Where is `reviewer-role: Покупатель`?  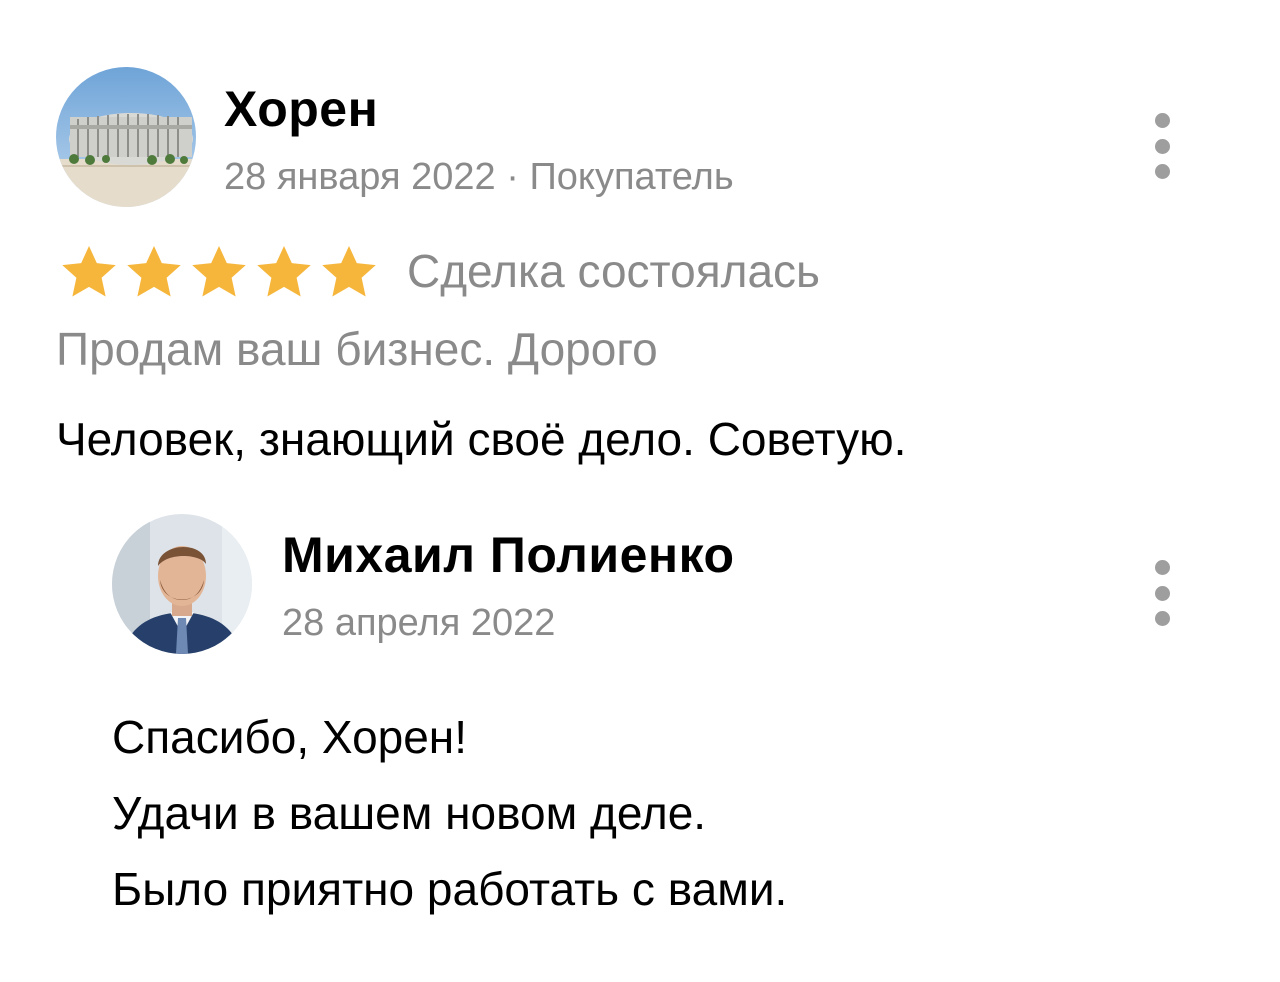
reviewer-role: Покупатель is located at coordinates (631, 177).